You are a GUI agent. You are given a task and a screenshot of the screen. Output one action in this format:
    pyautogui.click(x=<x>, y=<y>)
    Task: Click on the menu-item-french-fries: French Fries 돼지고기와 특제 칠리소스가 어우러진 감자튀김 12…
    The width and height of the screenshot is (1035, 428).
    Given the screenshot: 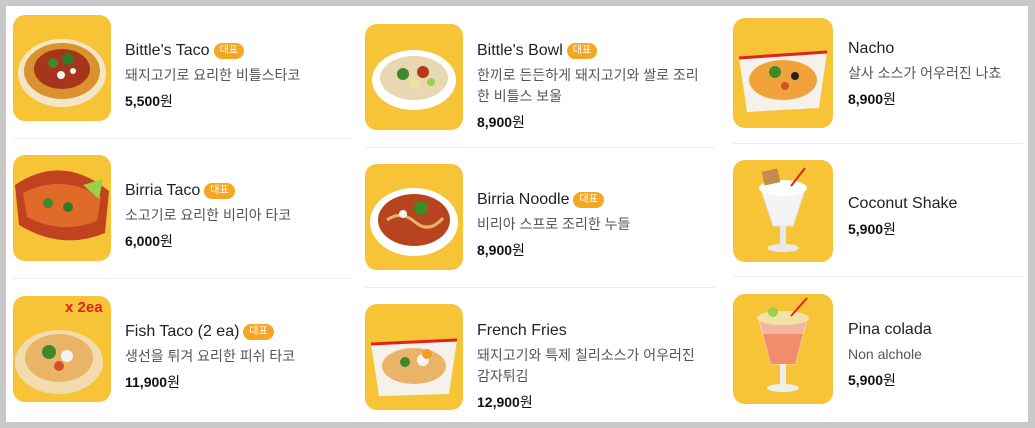 What is the action you would take?
    pyautogui.click(x=540, y=359)
    